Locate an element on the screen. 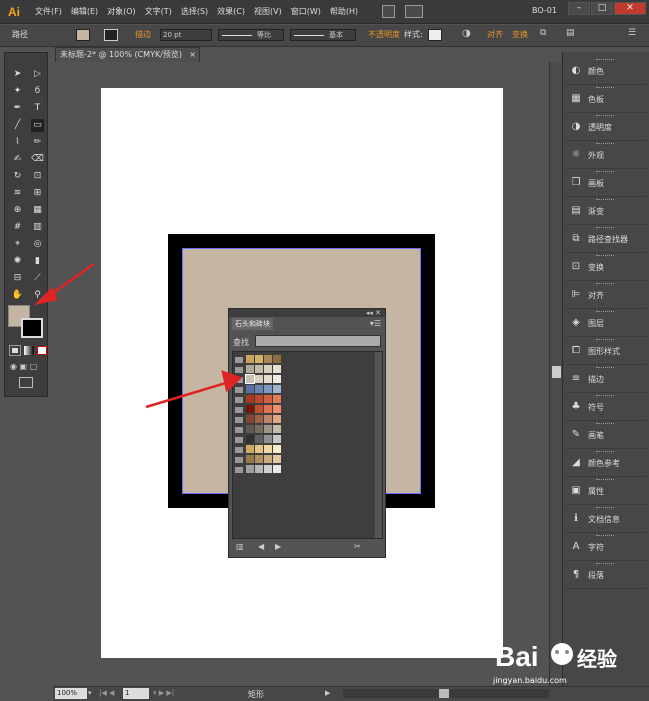 The height and width of the screenshot is (701, 649). menu-item-8: 帮助(H) is located at coordinates (344, 11).